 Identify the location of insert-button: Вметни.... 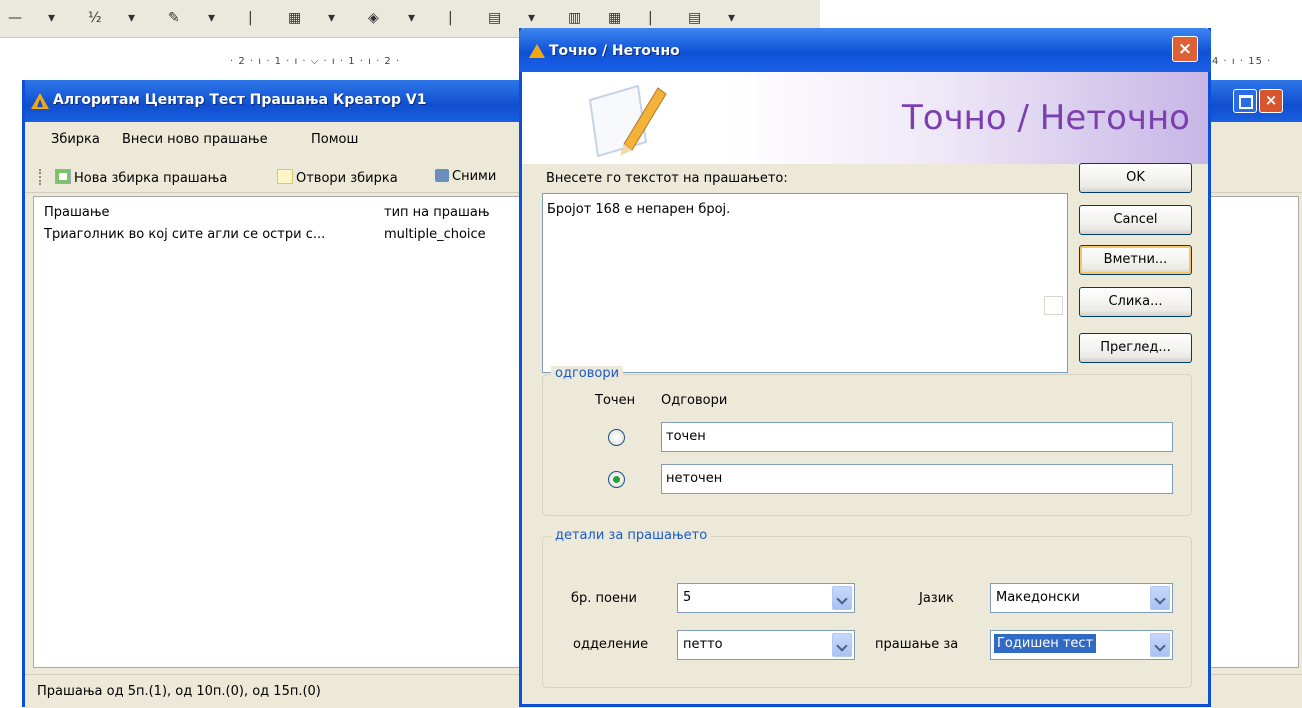
(1135, 260).